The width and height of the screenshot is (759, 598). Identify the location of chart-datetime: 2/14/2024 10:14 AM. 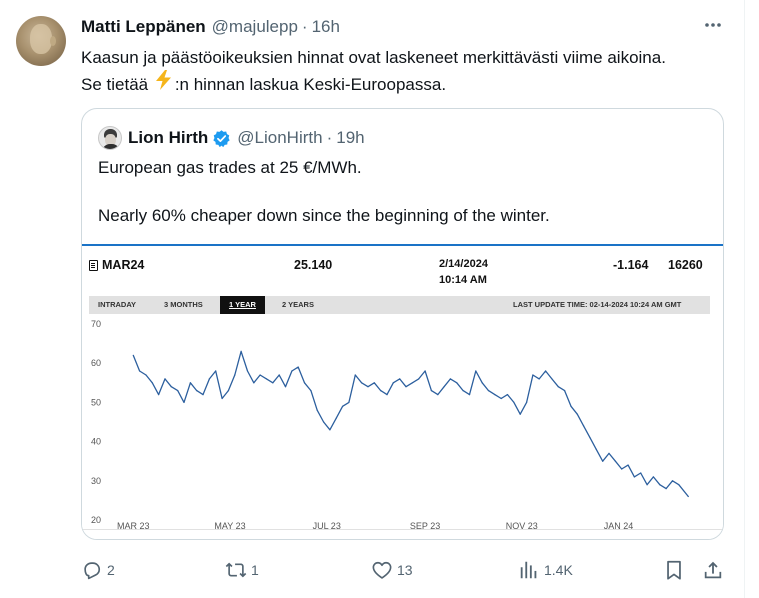
(463, 272).